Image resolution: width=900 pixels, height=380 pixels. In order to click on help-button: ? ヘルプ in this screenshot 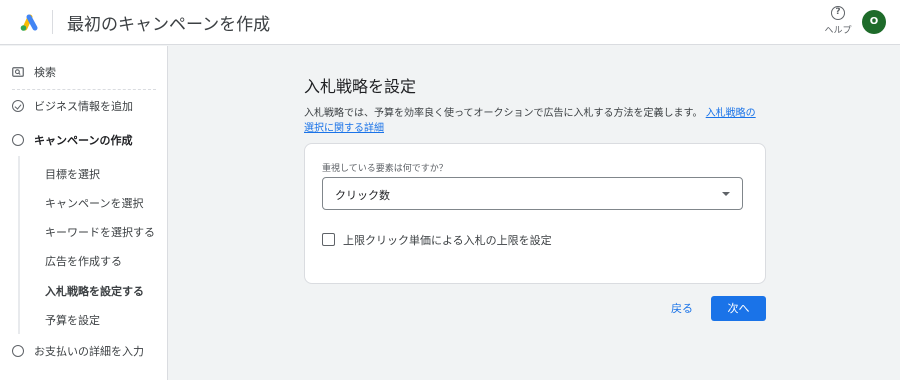, I will do `click(838, 20)`.